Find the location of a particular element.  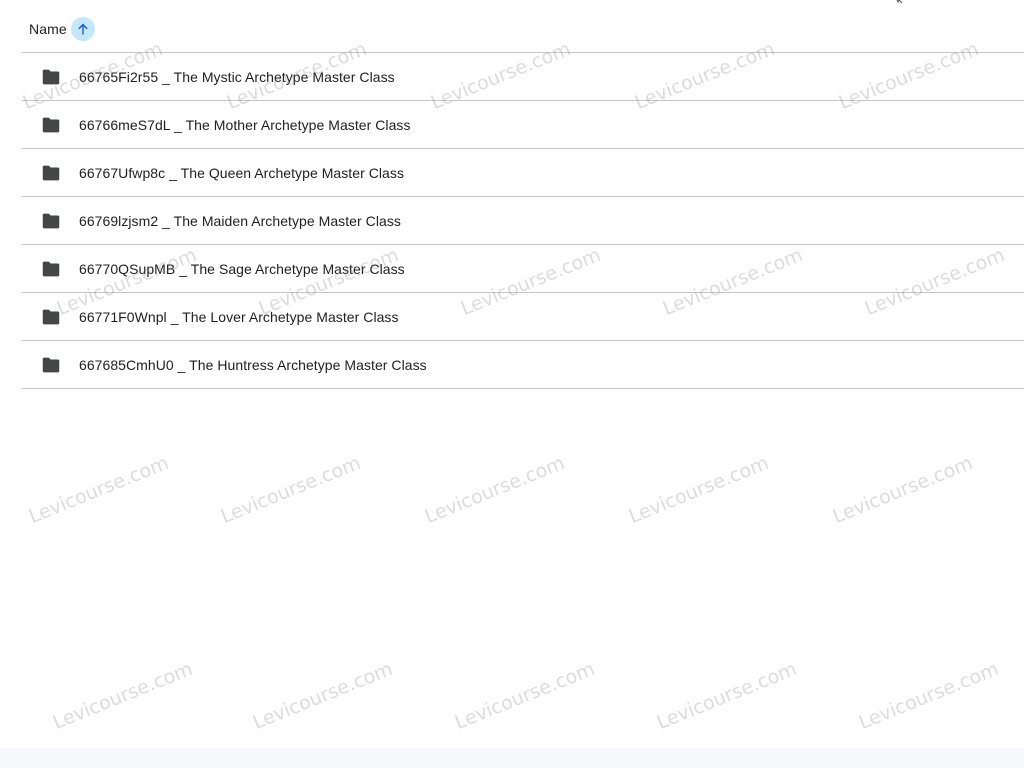

arrow-upward-icon is located at coordinates (83, 29).